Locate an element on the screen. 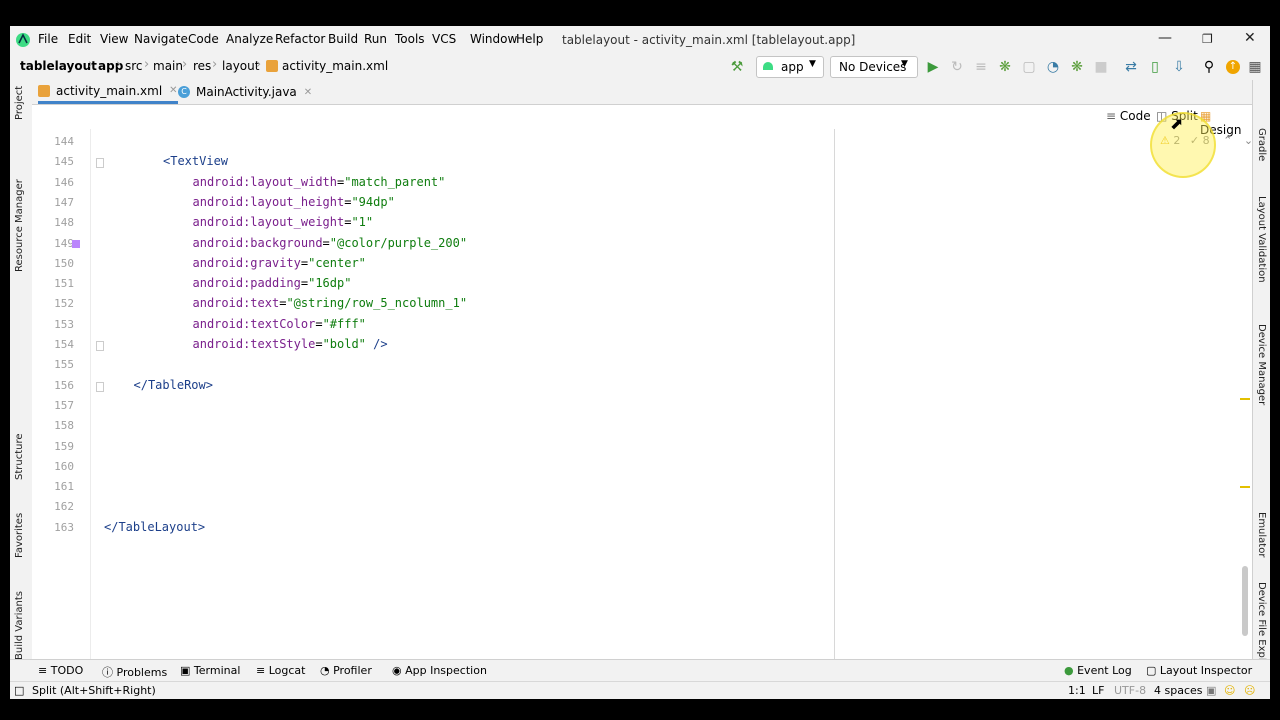  tool-window-build-variants: Build Variants is located at coordinates (19, 625).